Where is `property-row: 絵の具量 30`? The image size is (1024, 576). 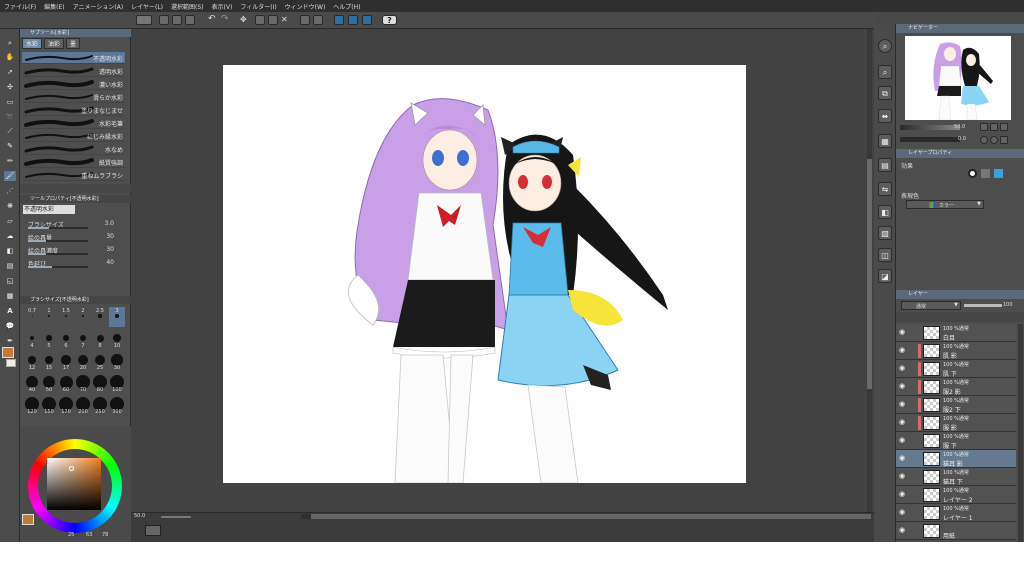 property-row: 絵の具量 30 is located at coordinates (74, 237).